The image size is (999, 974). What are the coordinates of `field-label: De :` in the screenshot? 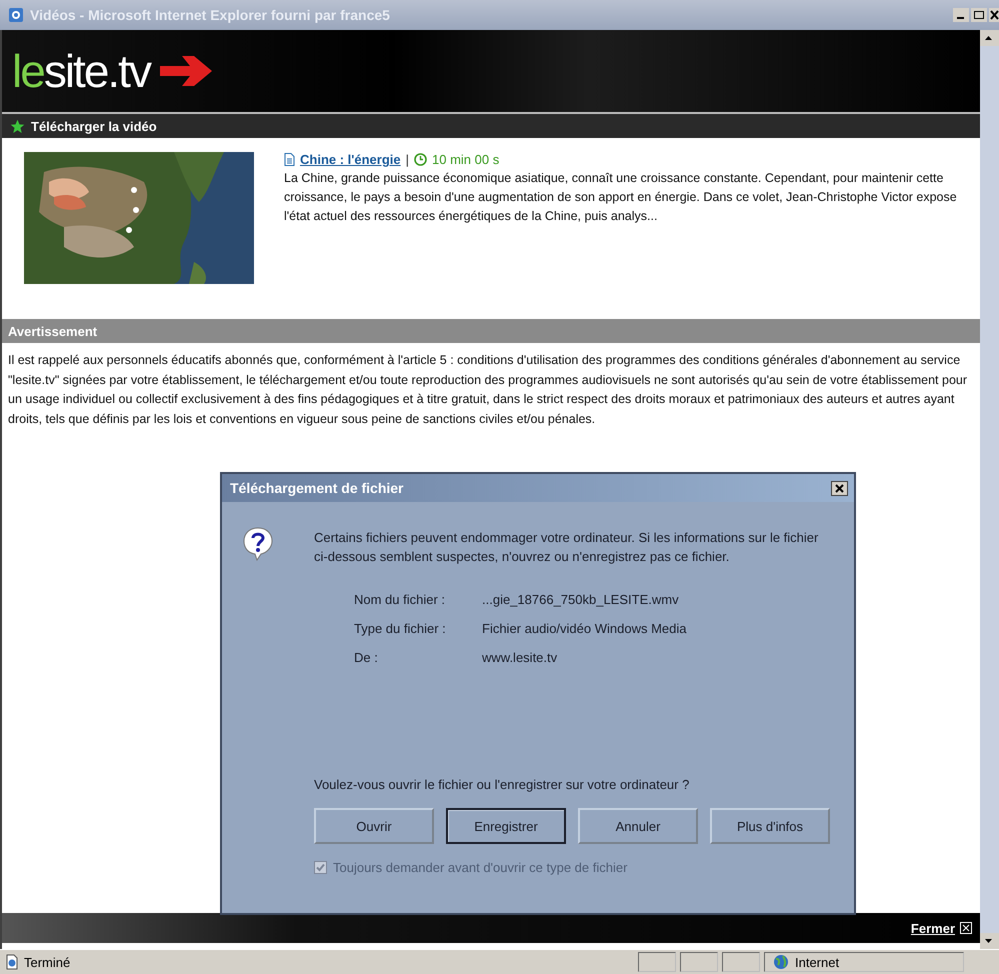 It's located at (366, 657).